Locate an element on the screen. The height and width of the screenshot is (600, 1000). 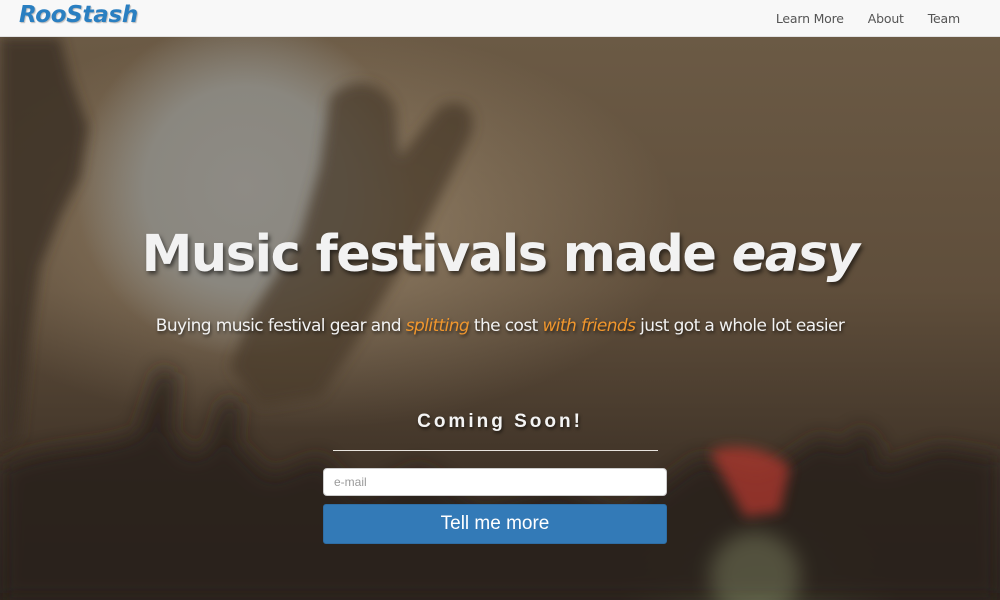
brand-logo: RooStash is located at coordinates (78, 15).